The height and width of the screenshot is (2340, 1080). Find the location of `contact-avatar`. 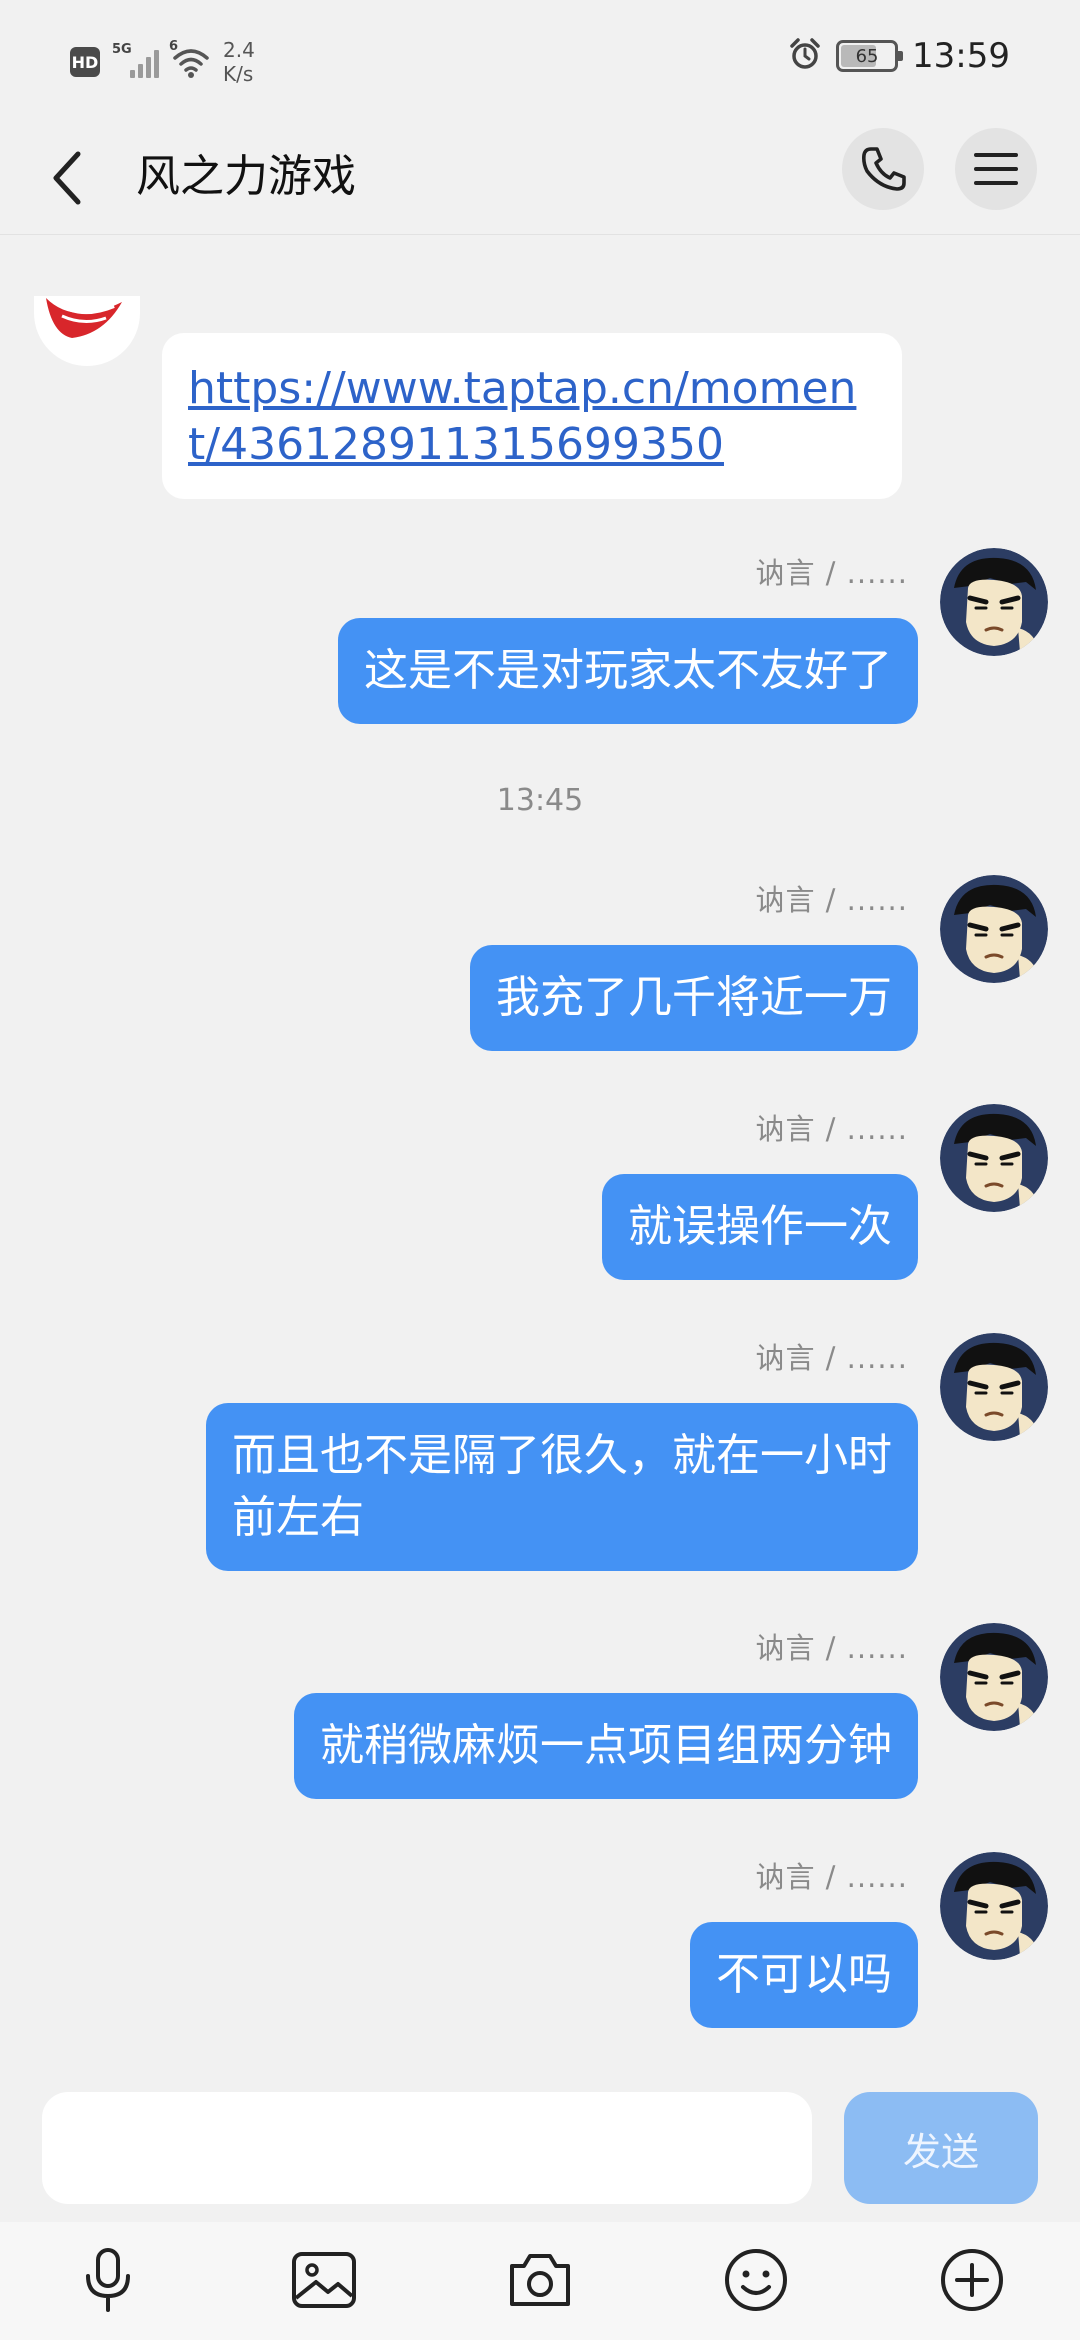

contact-avatar is located at coordinates (87, 331).